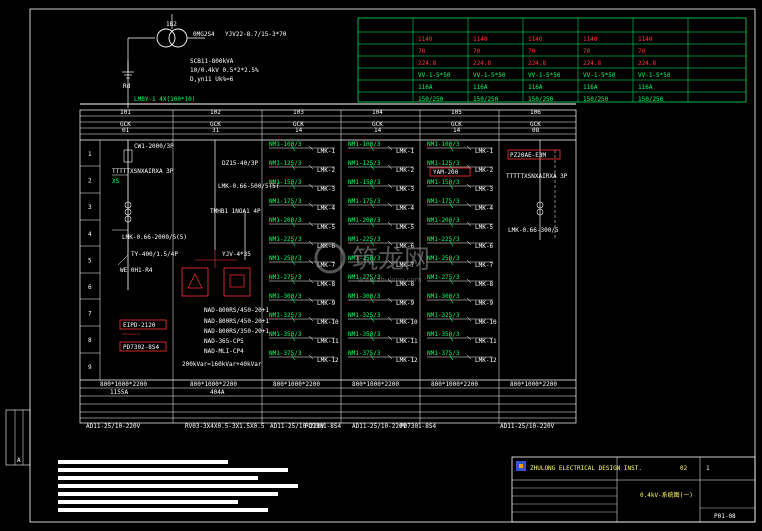 The height and width of the screenshot is (531, 762). Describe the element at coordinates (171, 24) in the screenshot. I see `transformer-tag: 1B2` at that location.